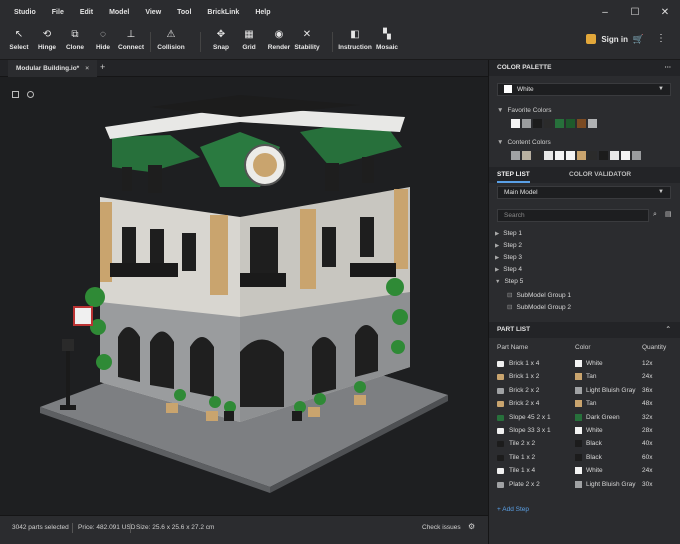 The width and height of the screenshot is (680, 544). What do you see at coordinates (87, 68) in the screenshot?
I see `tab-close-icon: ×` at bounding box center [87, 68].